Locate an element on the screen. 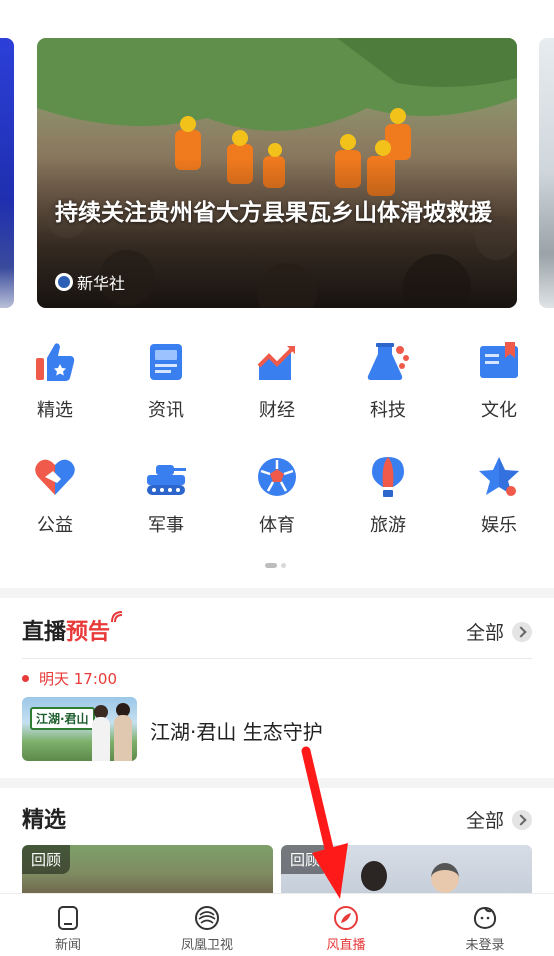 The image size is (554, 956). live-thumbnail: 江湖·君山 is located at coordinates (79, 729).